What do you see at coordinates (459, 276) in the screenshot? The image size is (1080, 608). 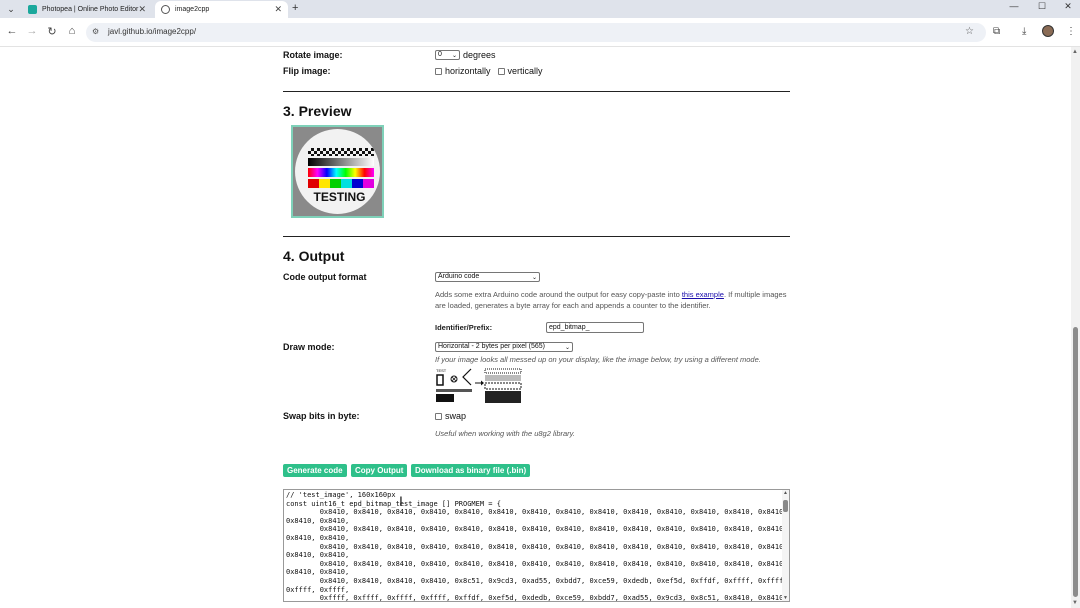 I see `format-select-value: Arduino code` at bounding box center [459, 276].